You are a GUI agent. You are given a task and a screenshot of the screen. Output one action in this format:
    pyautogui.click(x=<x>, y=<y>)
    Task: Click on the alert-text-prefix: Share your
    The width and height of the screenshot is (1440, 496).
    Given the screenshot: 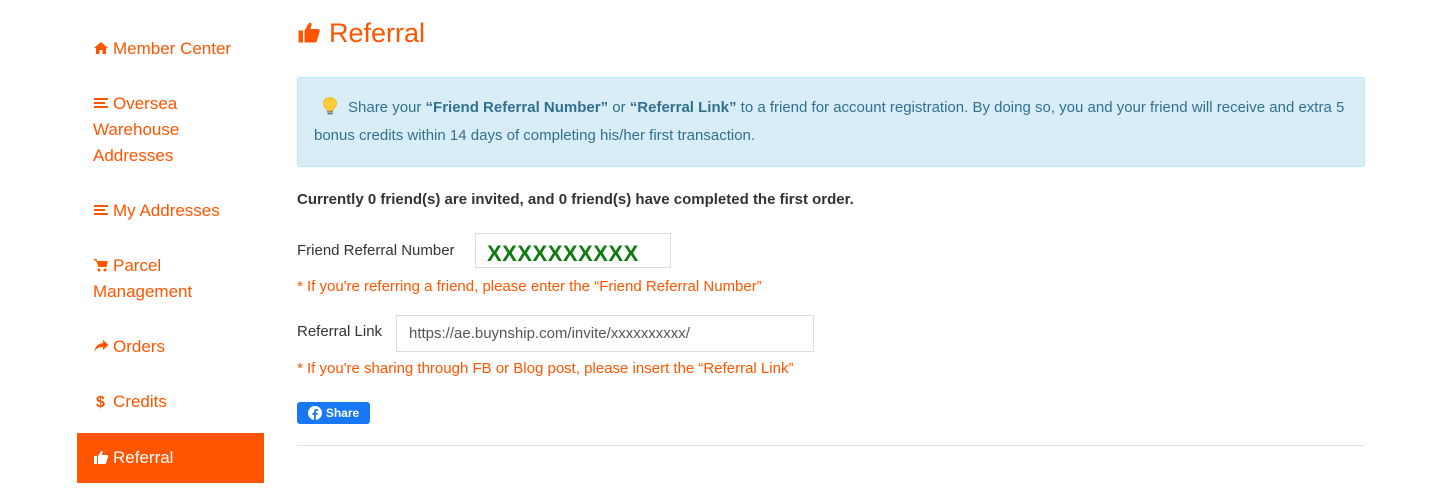 What is the action you would take?
    pyautogui.click(x=387, y=107)
    